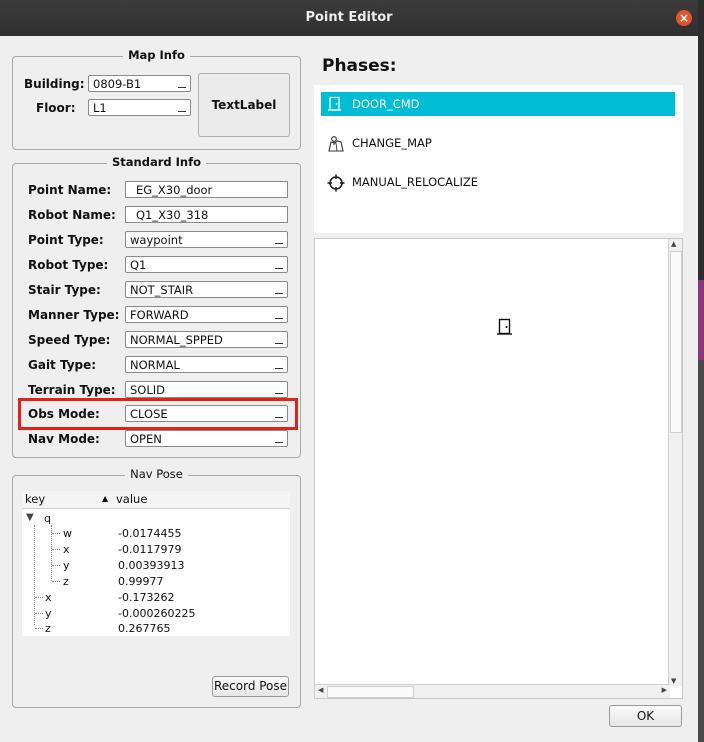 The image size is (704, 742). I want to click on close-button: ×, so click(684, 18).